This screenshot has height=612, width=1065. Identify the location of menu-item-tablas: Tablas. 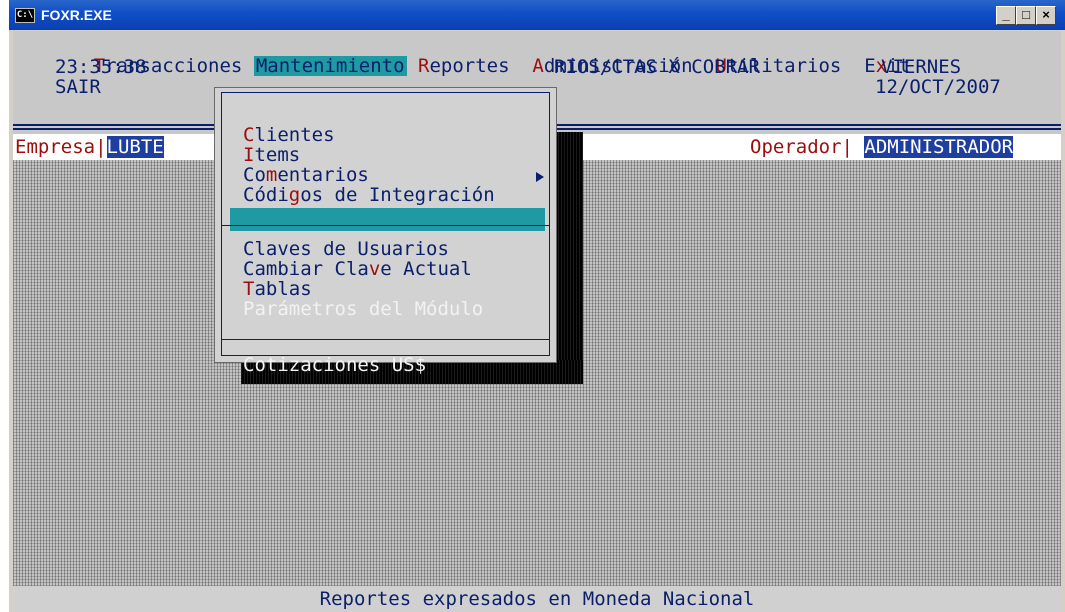
(277, 289).